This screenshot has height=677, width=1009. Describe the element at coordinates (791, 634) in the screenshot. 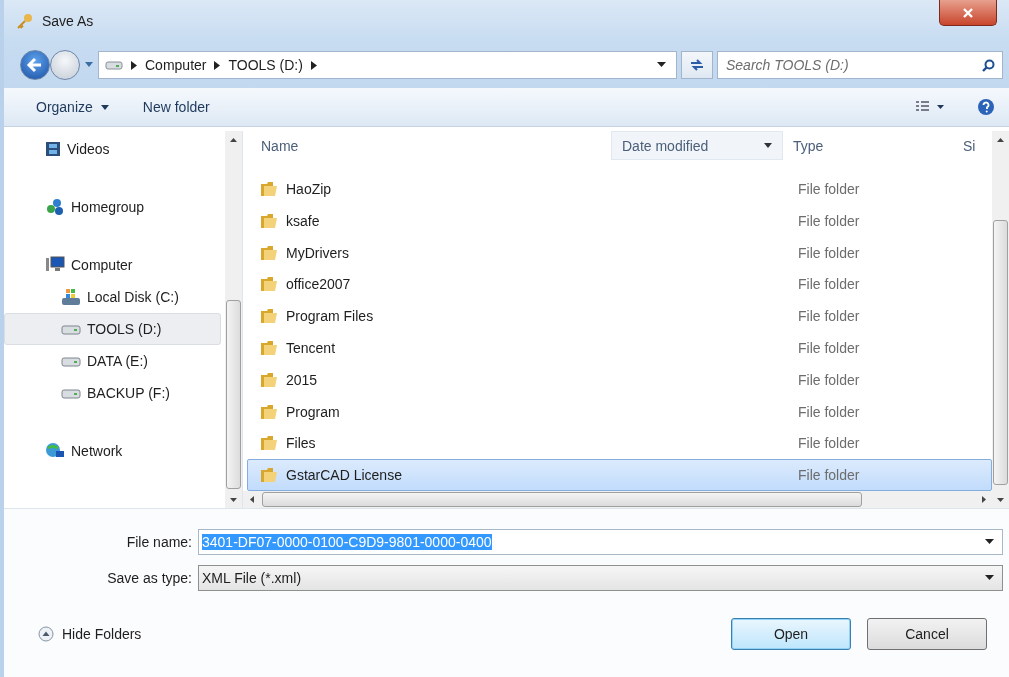

I see `dialog-button: Open` at that location.